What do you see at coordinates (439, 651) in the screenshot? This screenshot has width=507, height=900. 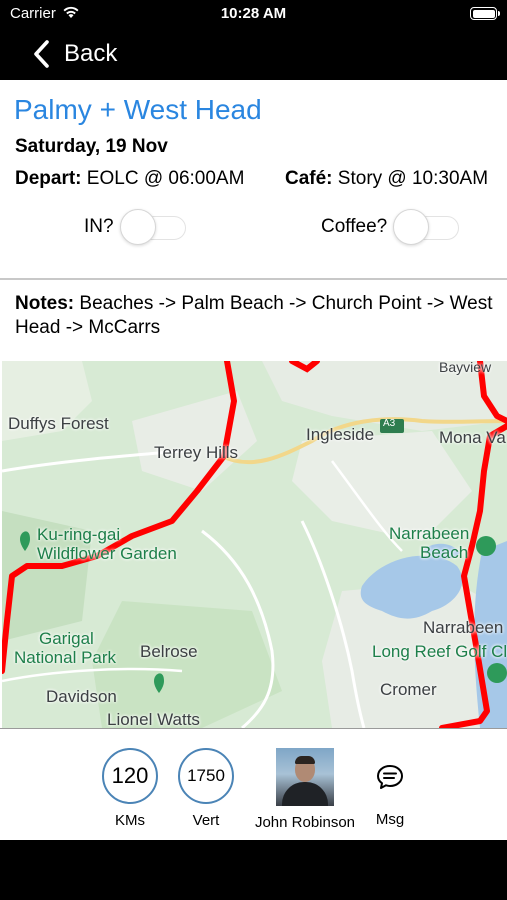 I see `map-label-long-reef: Long Reef Golf Cl` at bounding box center [439, 651].